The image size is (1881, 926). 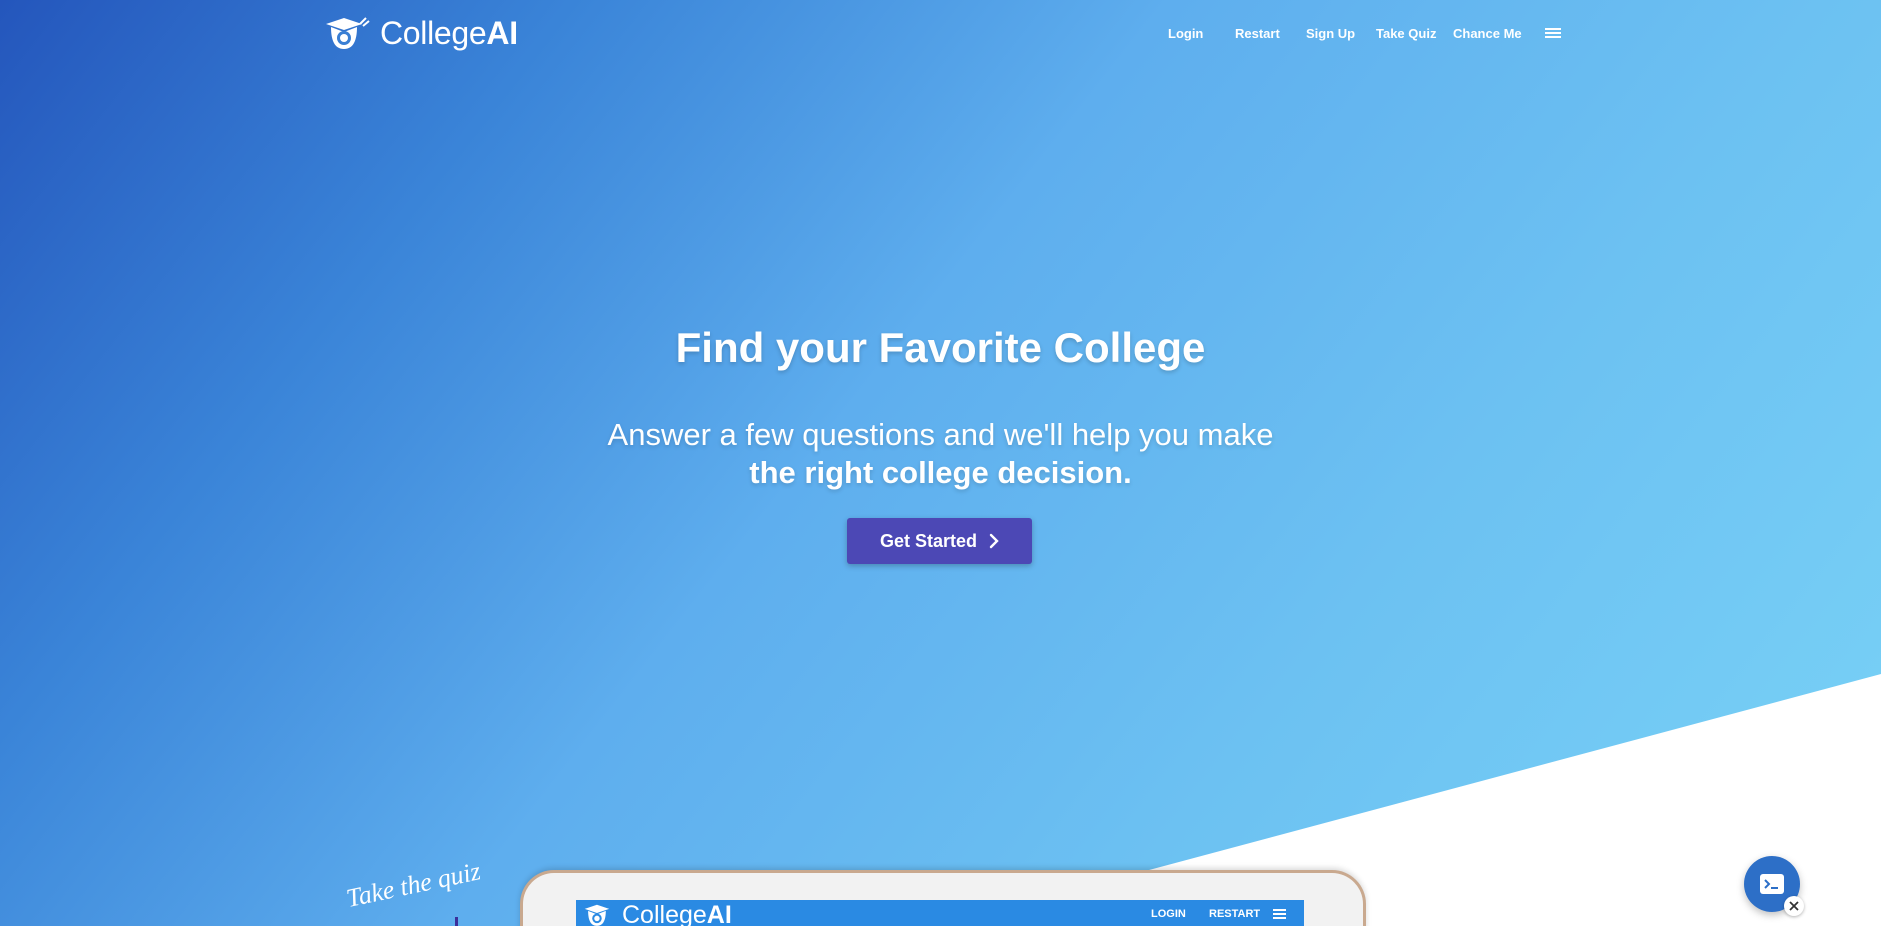 I want to click on nav-restart: Restart, so click(x=1257, y=34).